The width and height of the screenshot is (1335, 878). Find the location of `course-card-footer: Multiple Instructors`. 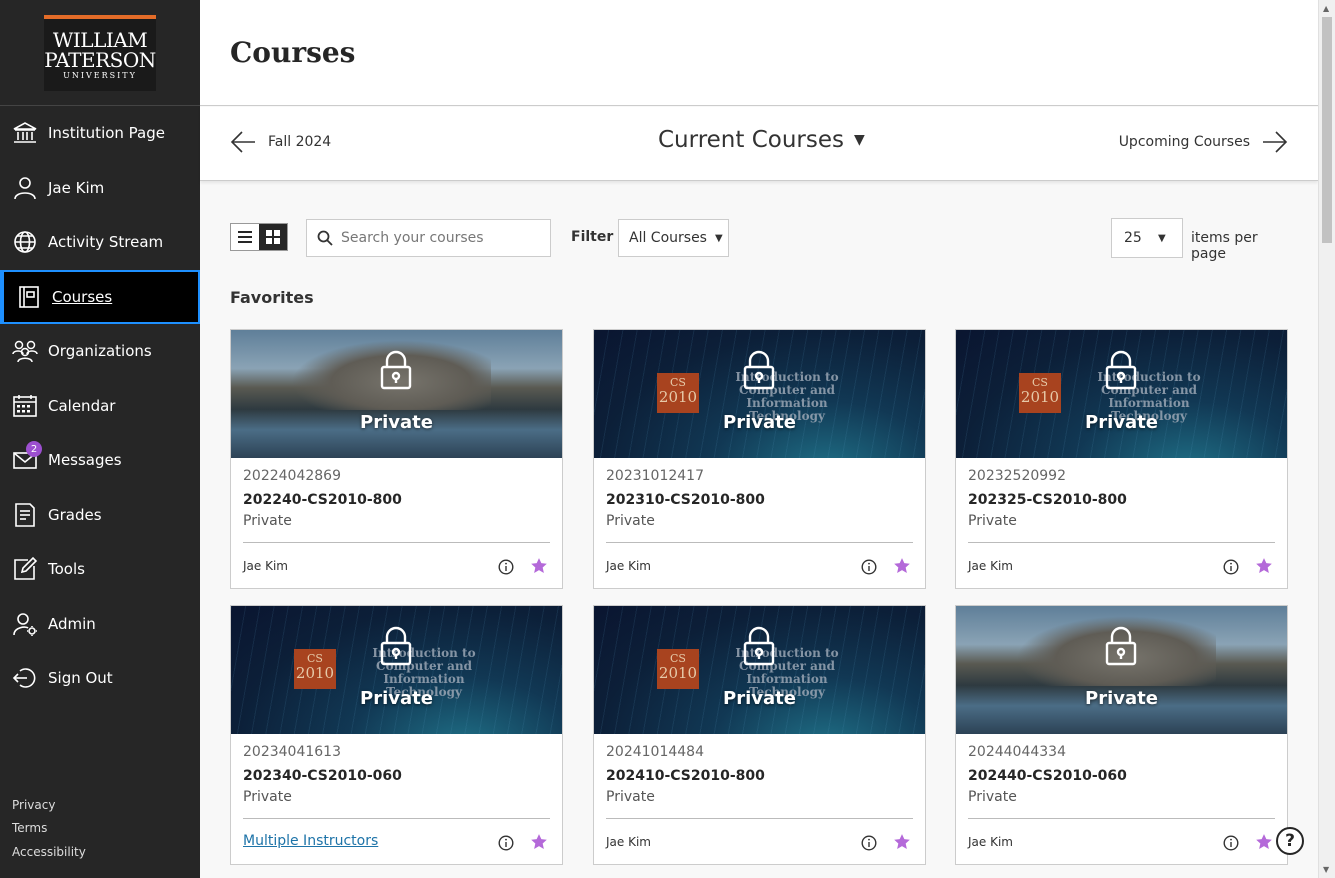

course-card-footer: Multiple Instructors is located at coordinates (396, 841).